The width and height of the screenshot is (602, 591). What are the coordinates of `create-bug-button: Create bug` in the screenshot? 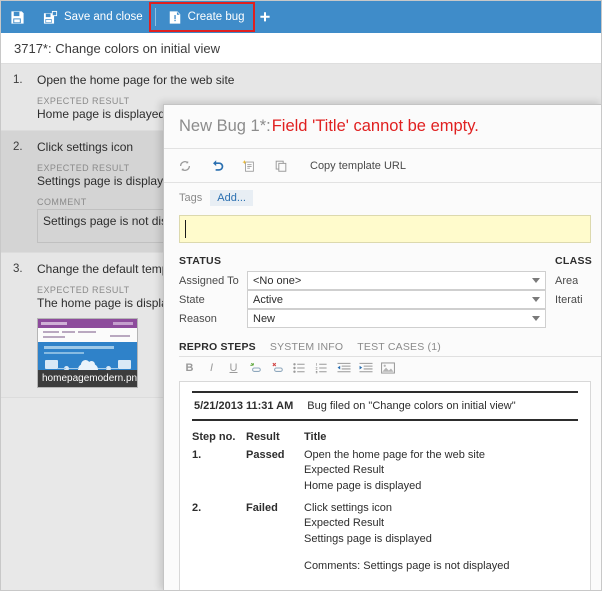 It's located at (219, 17).